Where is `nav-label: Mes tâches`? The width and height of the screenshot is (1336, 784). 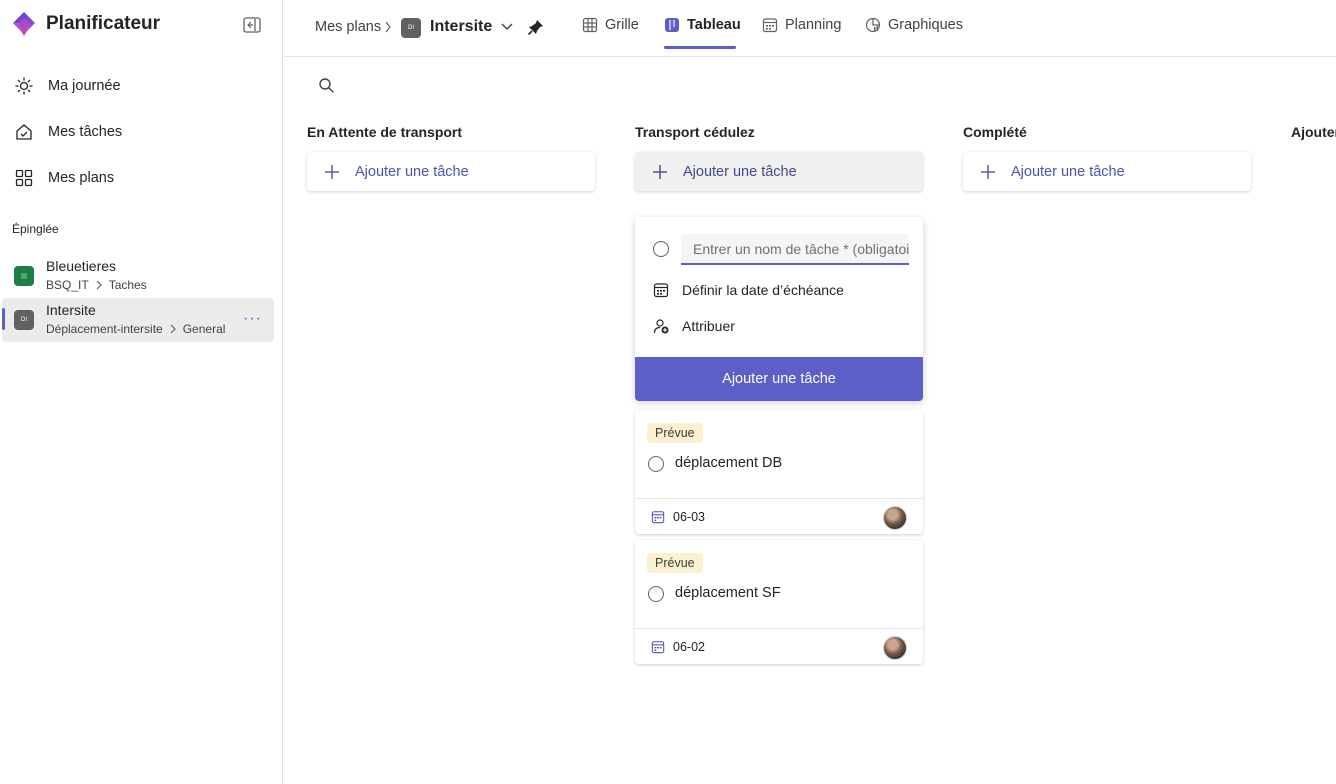 nav-label: Mes tâches is located at coordinates (85, 132).